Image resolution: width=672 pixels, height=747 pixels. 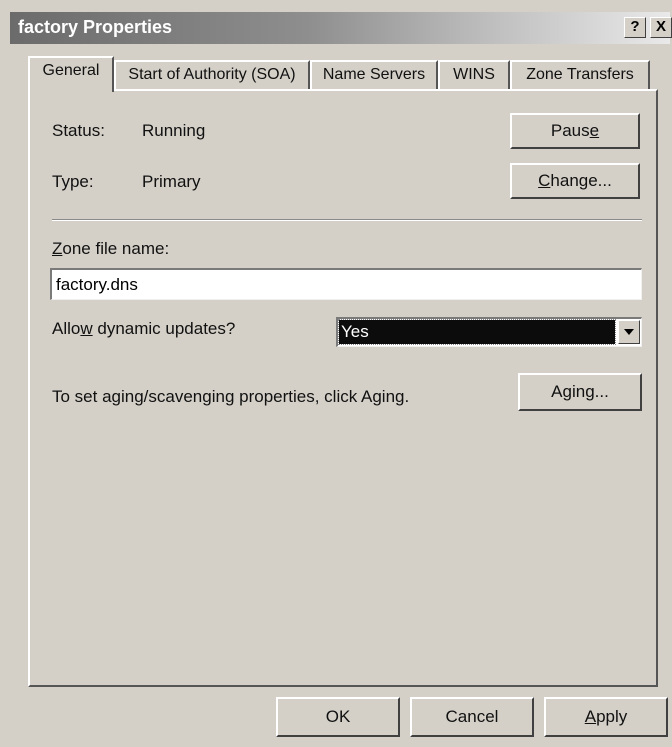 What do you see at coordinates (374, 75) in the screenshot?
I see `tab-name-servers: Name Servers` at bounding box center [374, 75].